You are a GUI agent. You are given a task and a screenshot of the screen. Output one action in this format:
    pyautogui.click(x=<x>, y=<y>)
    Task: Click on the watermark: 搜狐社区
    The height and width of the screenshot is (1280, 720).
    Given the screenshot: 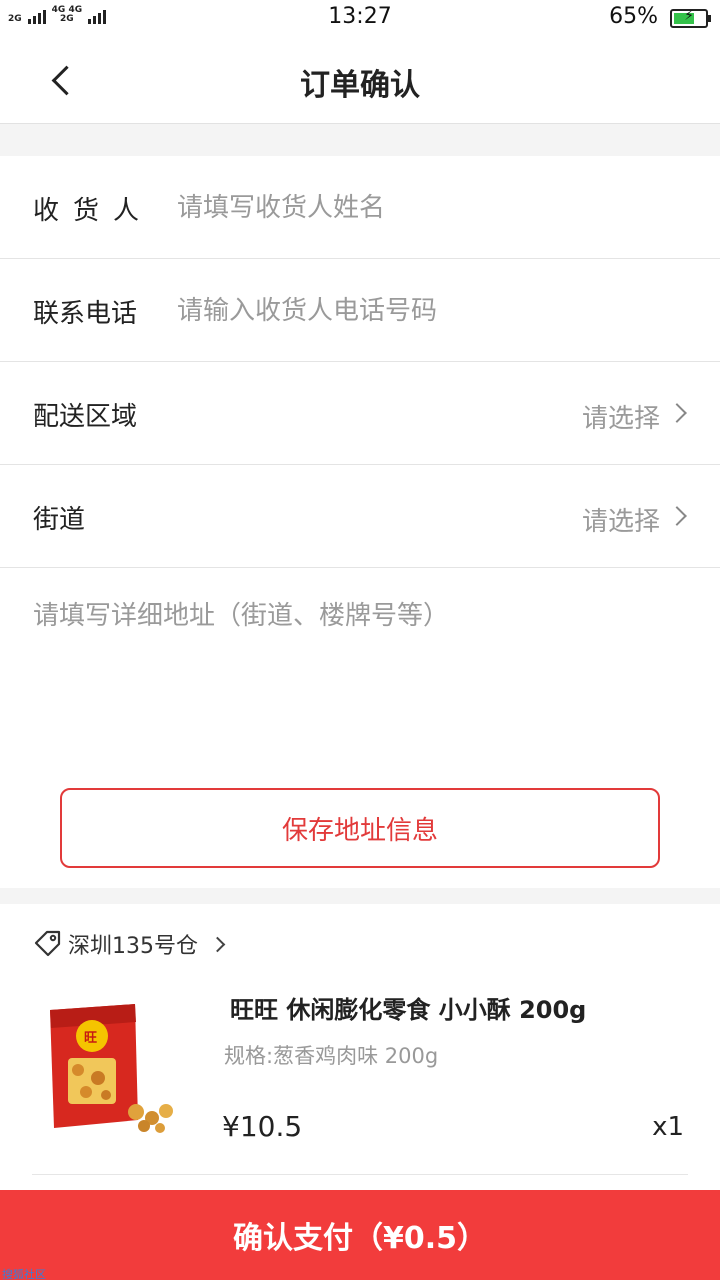 What is the action you would take?
    pyautogui.click(x=24, y=1274)
    